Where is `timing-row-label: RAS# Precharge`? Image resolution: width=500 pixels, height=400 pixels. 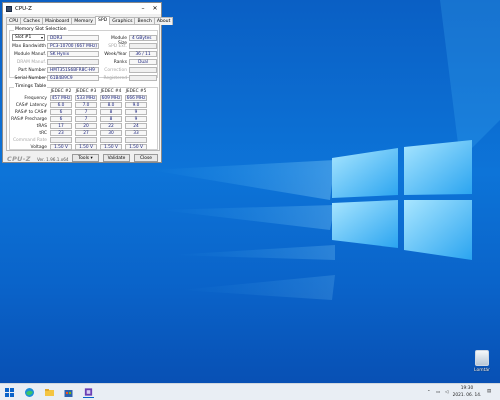
timing-row-label: RAS# Precharge is located at coordinates (29, 119).